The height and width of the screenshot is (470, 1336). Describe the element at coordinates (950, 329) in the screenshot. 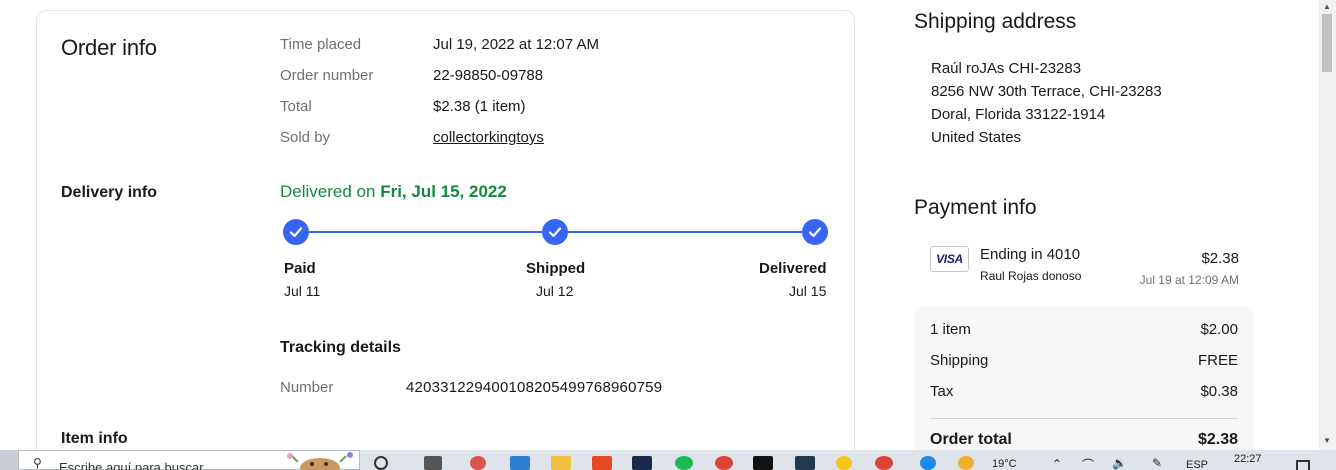

I see `summary-items-label: 1 item` at that location.